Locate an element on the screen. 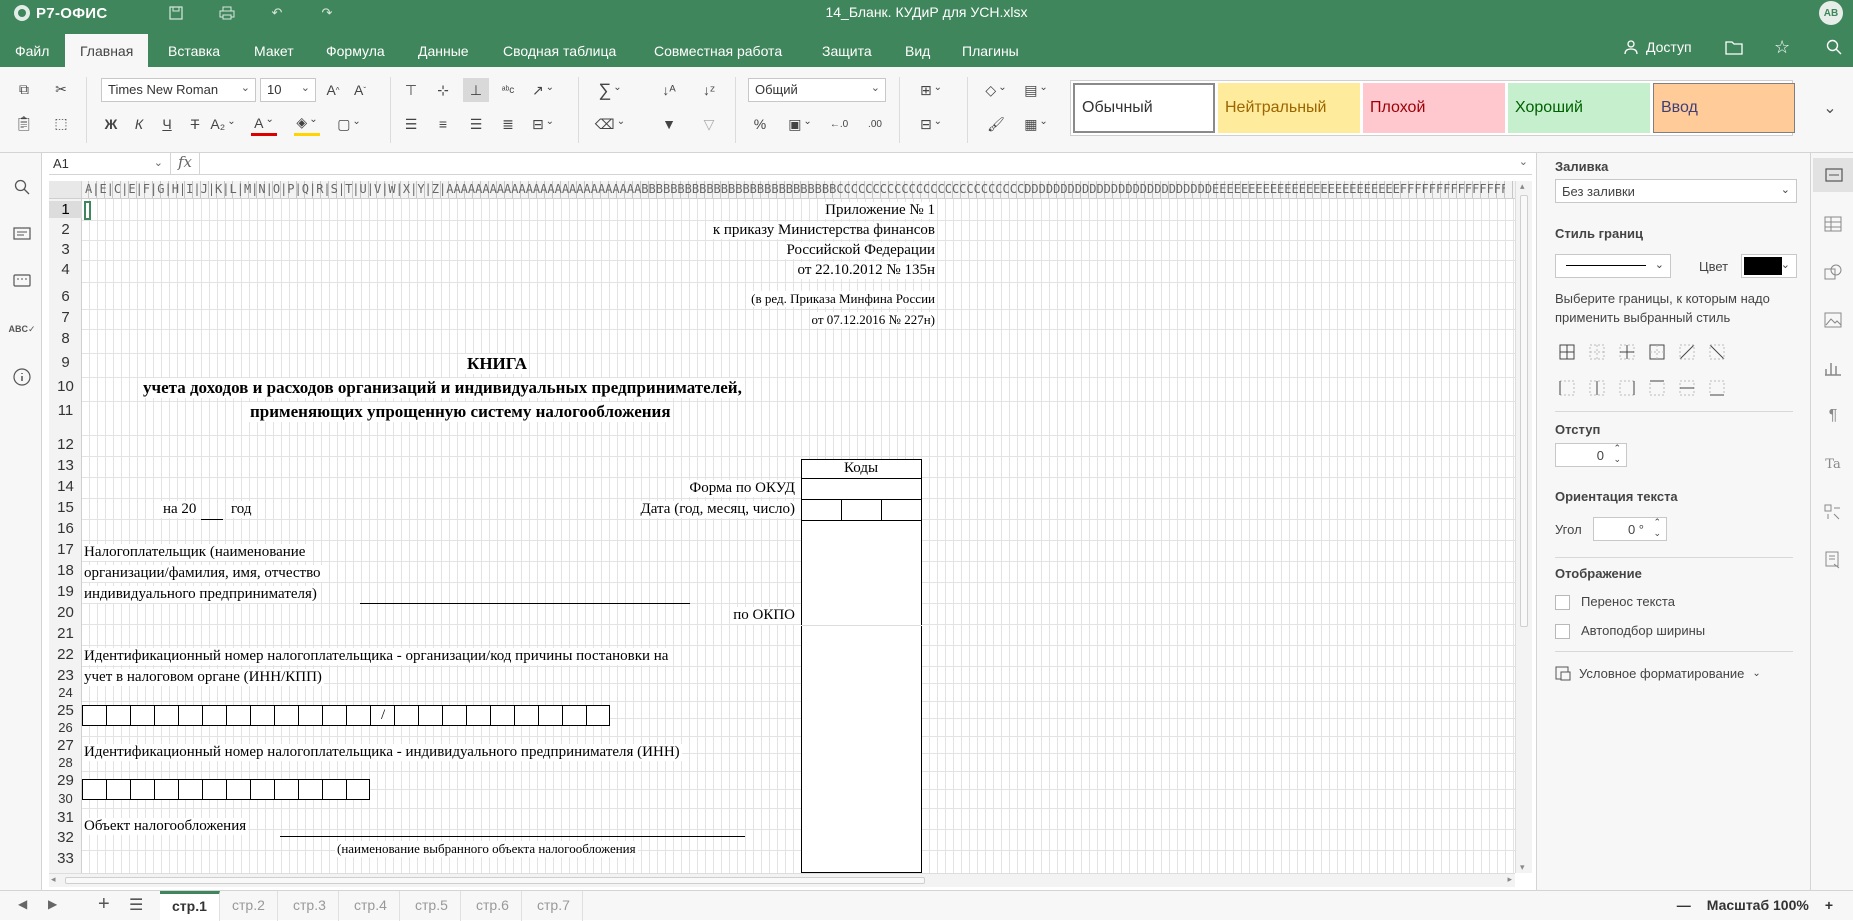  decrease-decimal-icon: ←.0 is located at coordinates (839, 124).